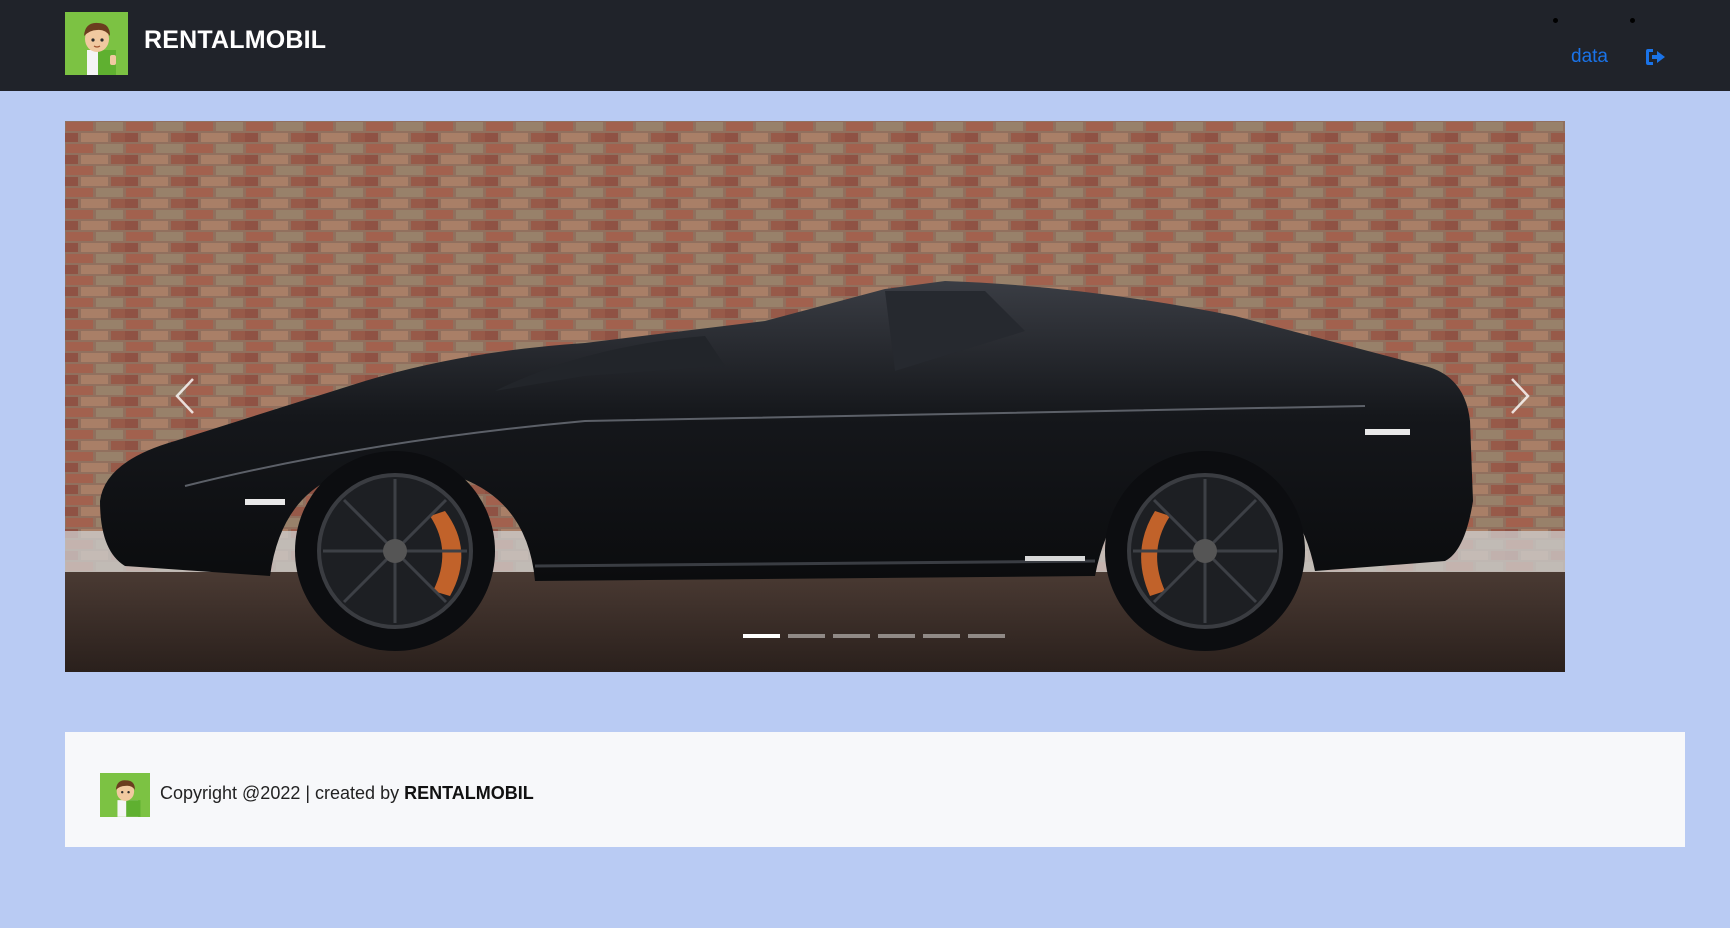 The height and width of the screenshot is (928, 1730). Describe the element at coordinates (235, 40) in the screenshot. I see `brand-name: RENTALMOBIL` at that location.